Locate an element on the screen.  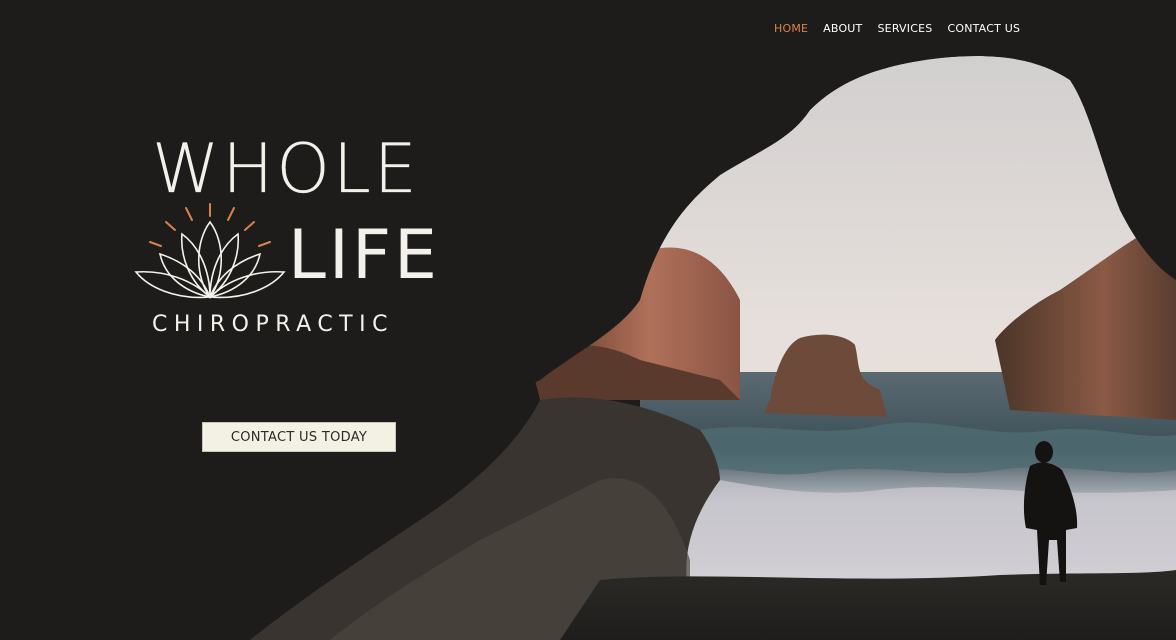
contact-us-today-button: CONTACT US TODAY is located at coordinates (299, 437).